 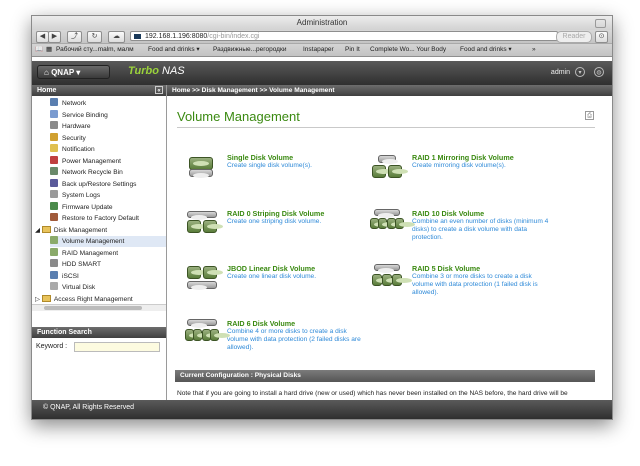 I want to click on sidebar-item-restore-factory: Restore to Factory Default, so click(x=94, y=218).